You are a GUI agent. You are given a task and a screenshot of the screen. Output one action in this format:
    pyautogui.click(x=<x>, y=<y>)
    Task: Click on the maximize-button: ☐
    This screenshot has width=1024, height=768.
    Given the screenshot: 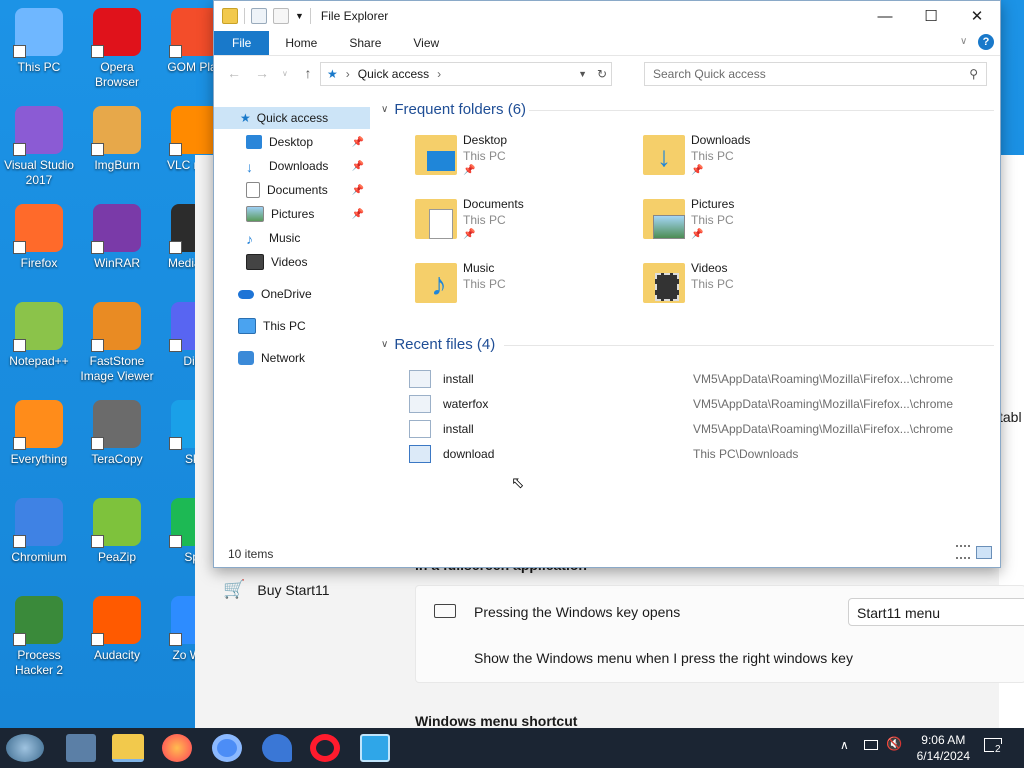 What is the action you would take?
    pyautogui.click(x=931, y=16)
    